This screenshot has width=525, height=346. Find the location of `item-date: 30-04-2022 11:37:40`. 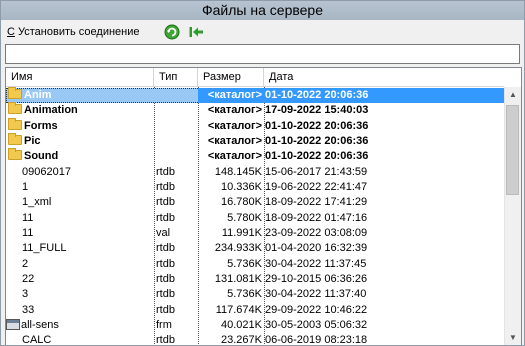

item-date: 30-04-2022 11:37:40 is located at coordinates (316, 294).